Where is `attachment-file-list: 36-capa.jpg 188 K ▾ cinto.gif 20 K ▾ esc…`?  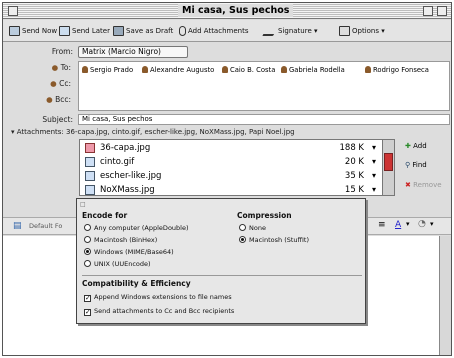
attachment-file-list: 36-capa.jpg 188 K ▾ cinto.gif 20 K ▾ esc… is located at coordinates (237, 167).